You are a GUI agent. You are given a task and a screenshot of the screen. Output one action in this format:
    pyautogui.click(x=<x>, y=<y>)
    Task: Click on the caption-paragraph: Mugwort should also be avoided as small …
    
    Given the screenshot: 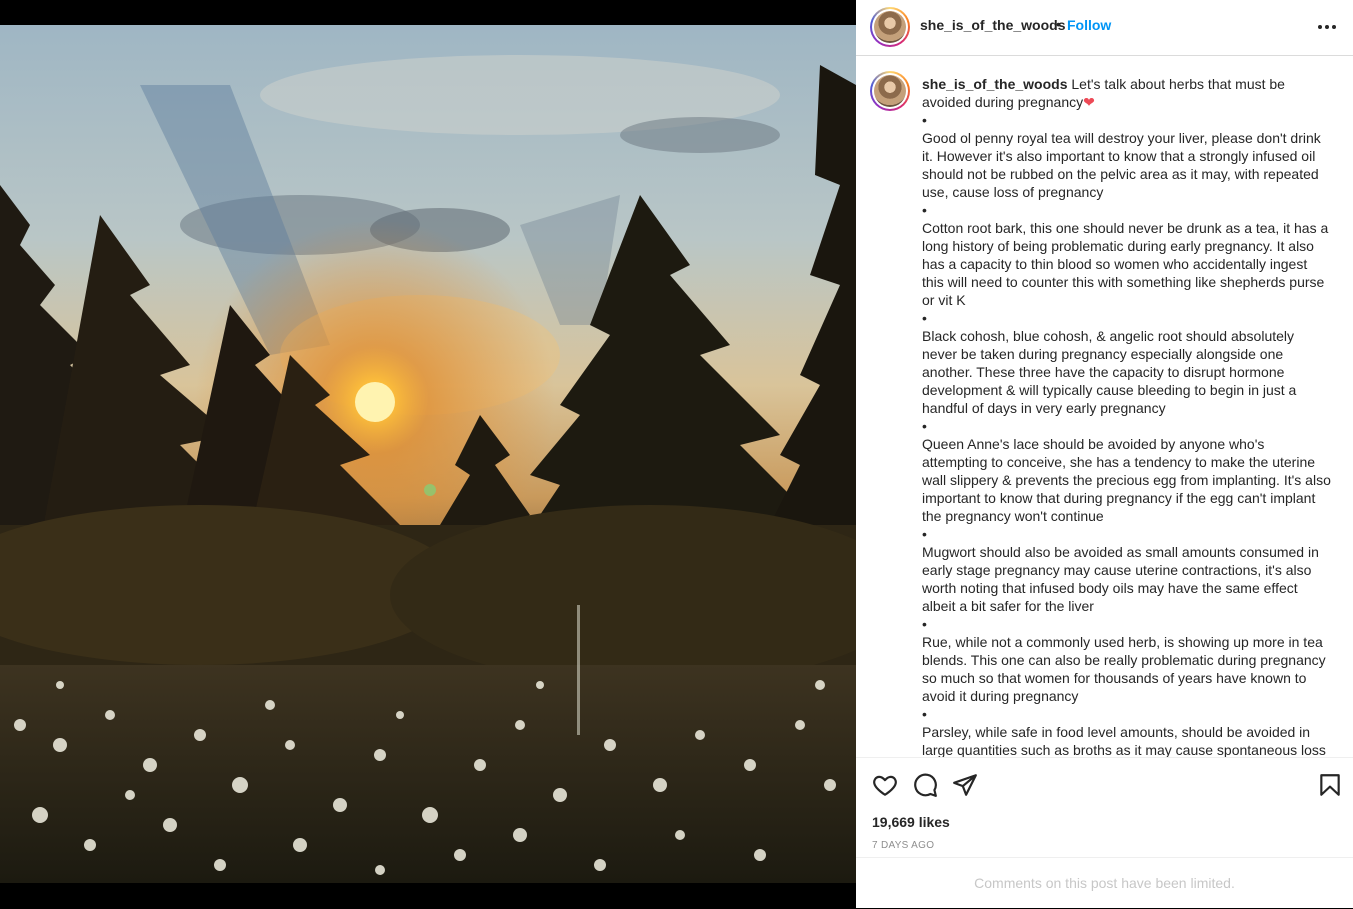 What is the action you would take?
    pyautogui.click(x=1120, y=579)
    